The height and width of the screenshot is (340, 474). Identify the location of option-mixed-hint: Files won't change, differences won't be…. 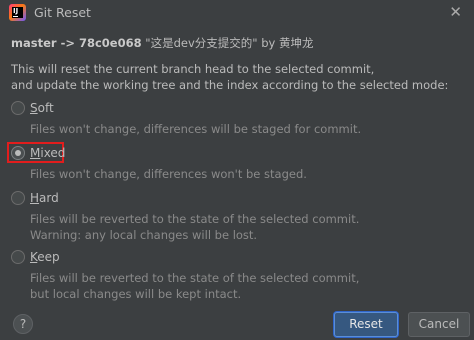
(168, 174).